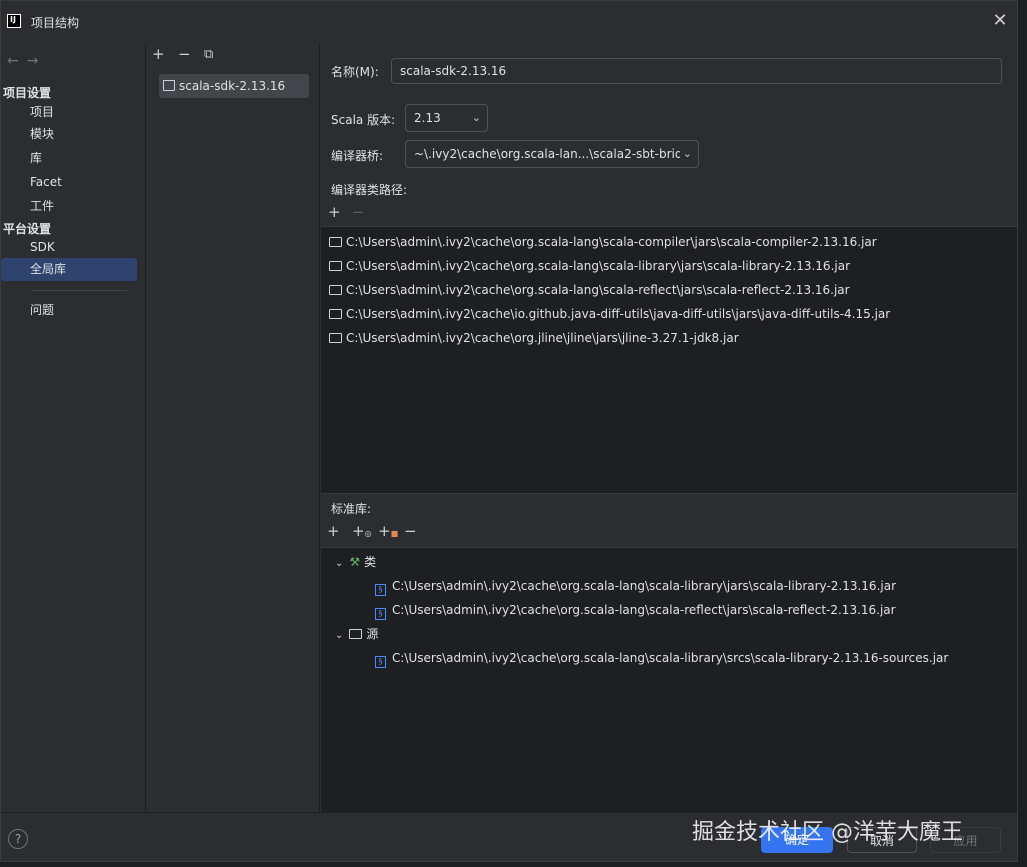  I want to click on remove-root-icon: −, so click(410, 531).